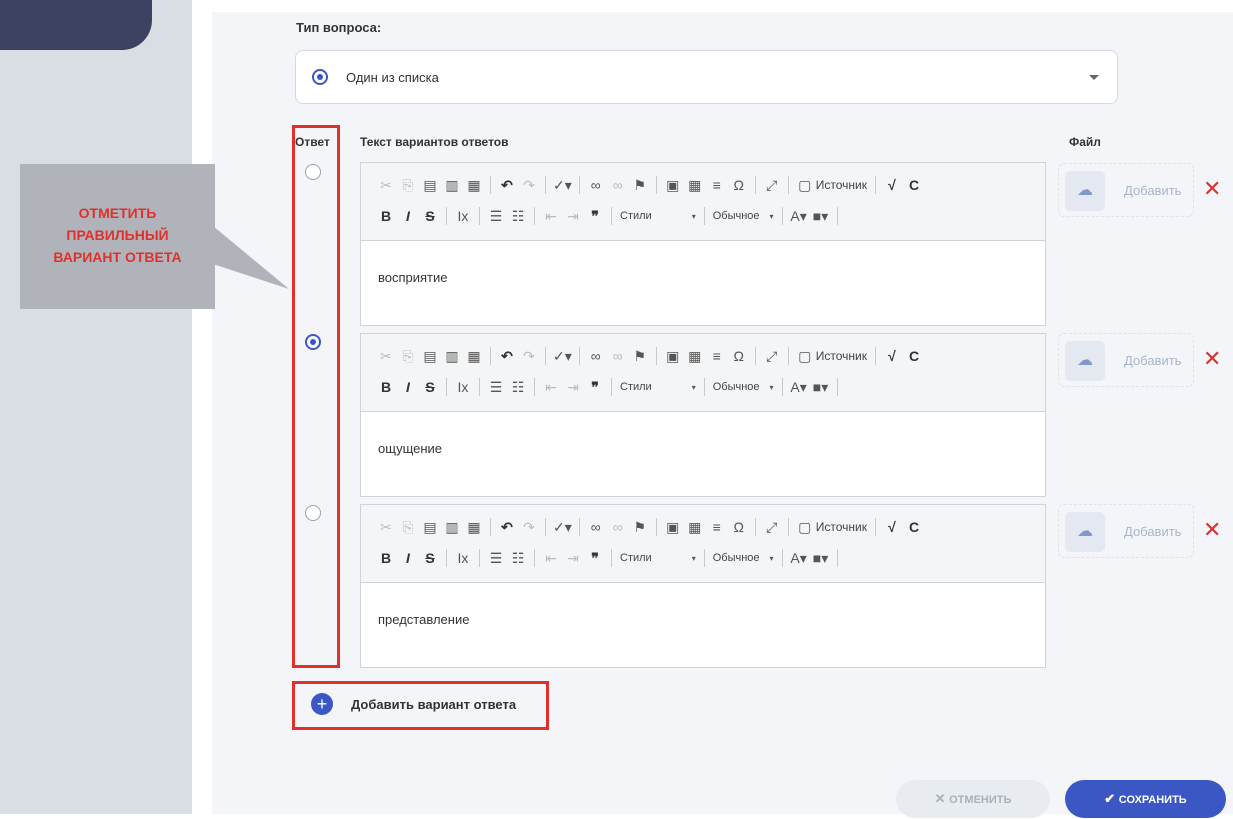 This screenshot has height=819, width=1233. I want to click on editor-content: представление, so click(703, 625).